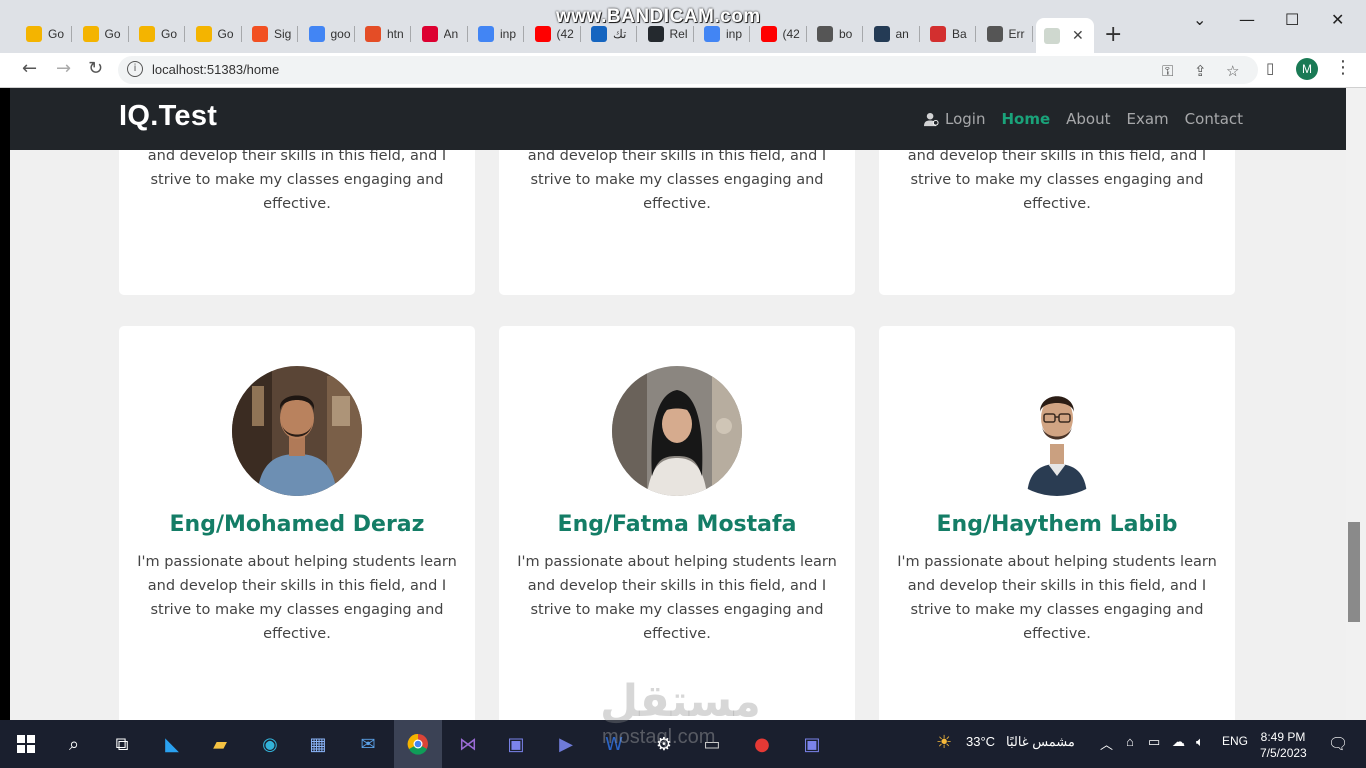 This screenshot has height=768, width=1366. I want to click on google-classroom-icon, so click(147, 34).